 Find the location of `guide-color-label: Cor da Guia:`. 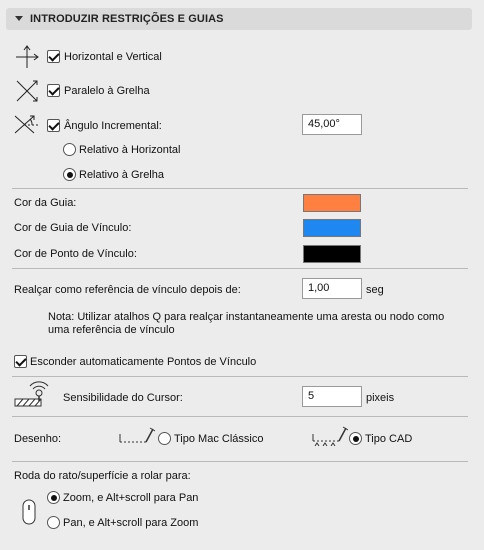

guide-color-label: Cor da Guia: is located at coordinates (45, 203).